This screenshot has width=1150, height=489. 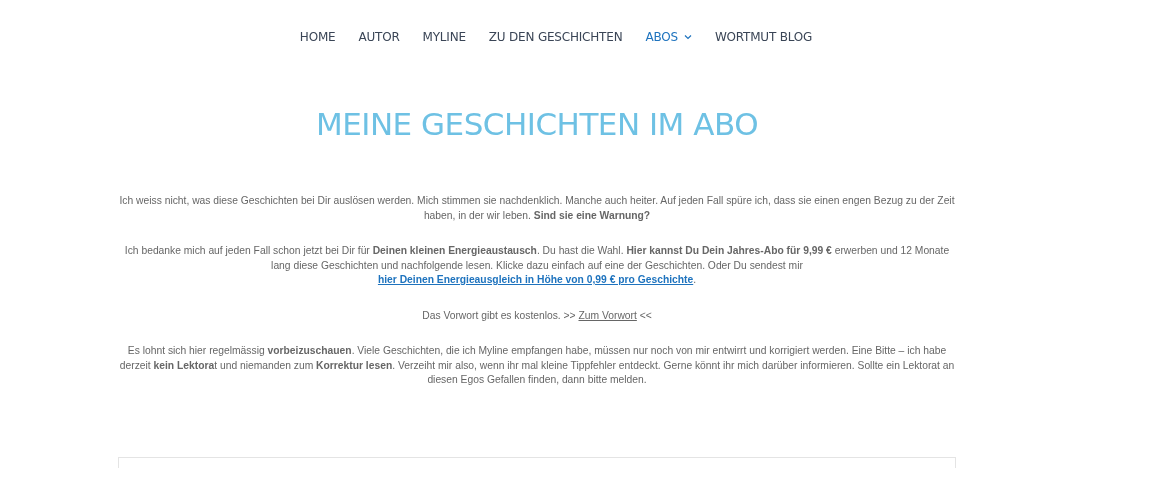 I want to click on nav-link: AUTOR, so click(x=379, y=37).